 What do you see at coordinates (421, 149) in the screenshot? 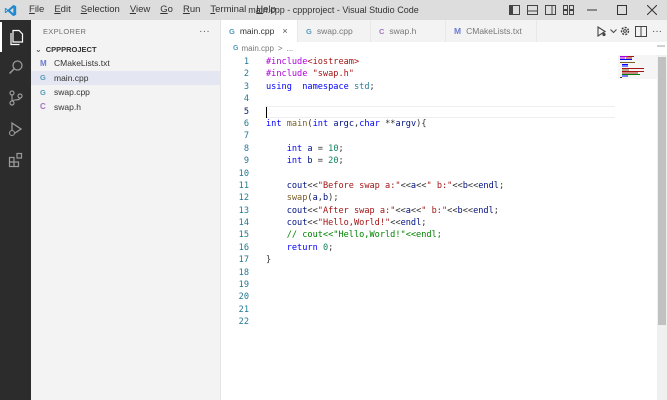
I see `code-line: 8 int a = 10;` at bounding box center [421, 149].